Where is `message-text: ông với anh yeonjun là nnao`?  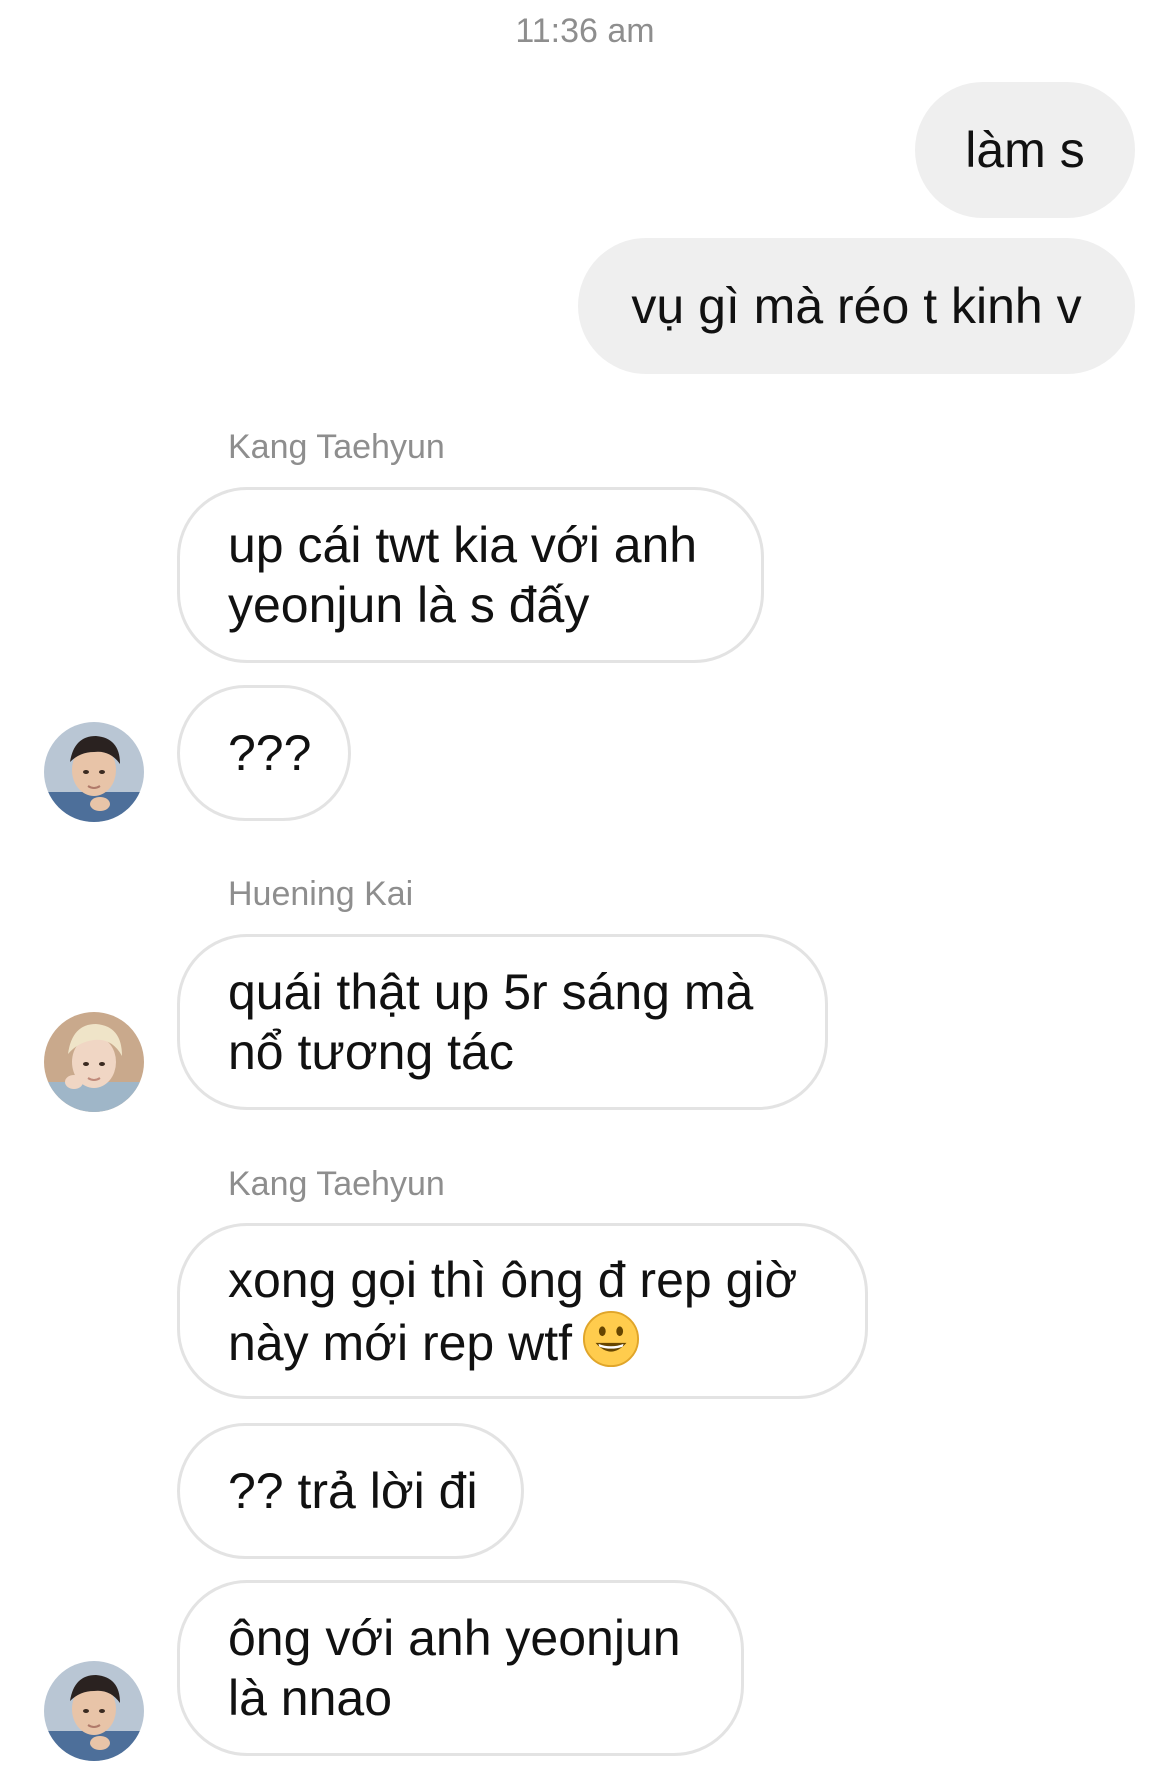 message-text: ông với anh yeonjun là nnao is located at coordinates (454, 1668).